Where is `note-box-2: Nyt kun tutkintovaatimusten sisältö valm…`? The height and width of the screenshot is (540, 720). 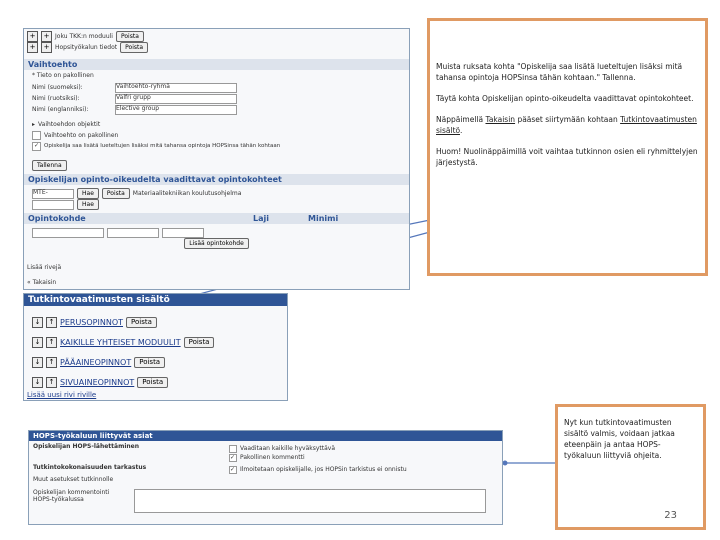
note-box-2: Nyt kun tutkintovaatimusten sisältö valm… is located at coordinates (630, 467).